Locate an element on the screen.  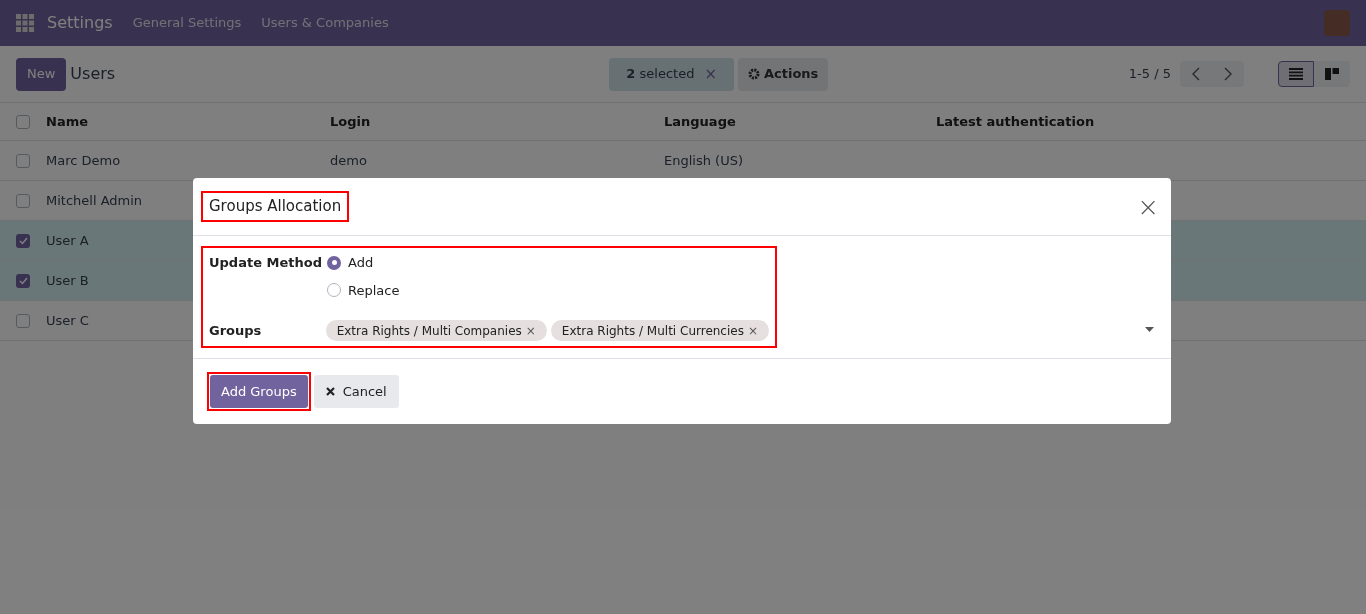
field-label: Groups is located at coordinates (236, 330).